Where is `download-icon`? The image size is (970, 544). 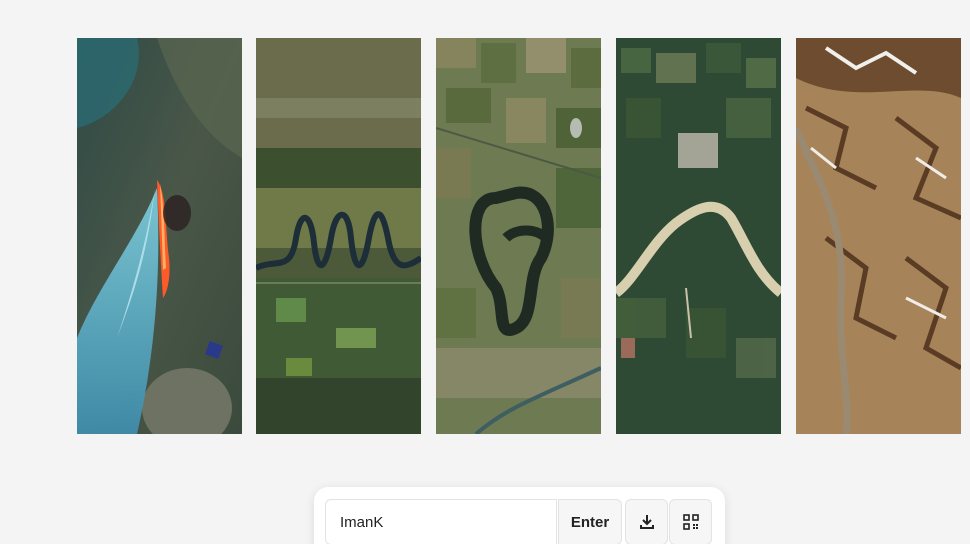
download-icon is located at coordinates (646, 522).